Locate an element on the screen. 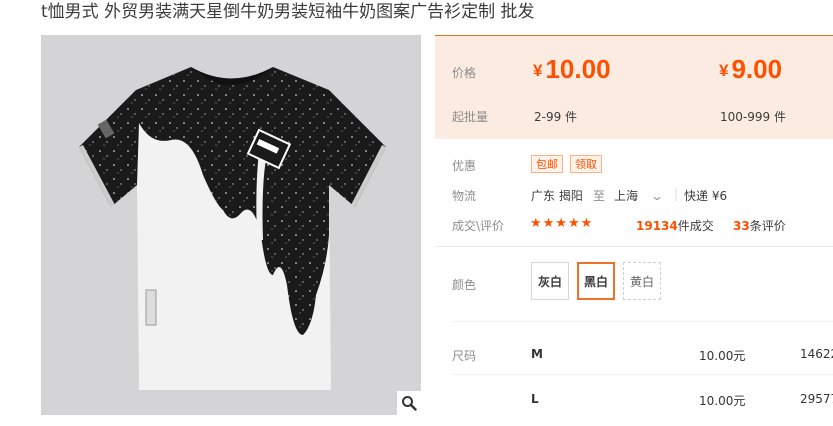 The width and height of the screenshot is (833, 426). deal-count-text: 19134件成交 is located at coordinates (675, 225).